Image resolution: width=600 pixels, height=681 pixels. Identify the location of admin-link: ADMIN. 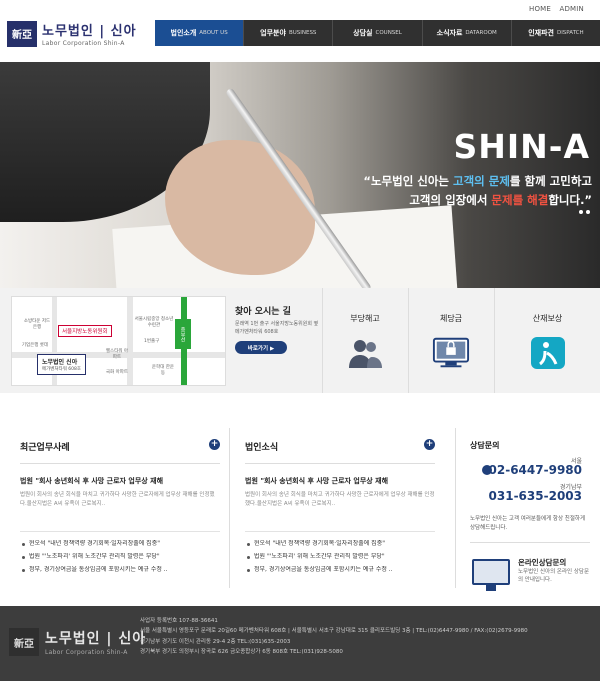
(571, 9).